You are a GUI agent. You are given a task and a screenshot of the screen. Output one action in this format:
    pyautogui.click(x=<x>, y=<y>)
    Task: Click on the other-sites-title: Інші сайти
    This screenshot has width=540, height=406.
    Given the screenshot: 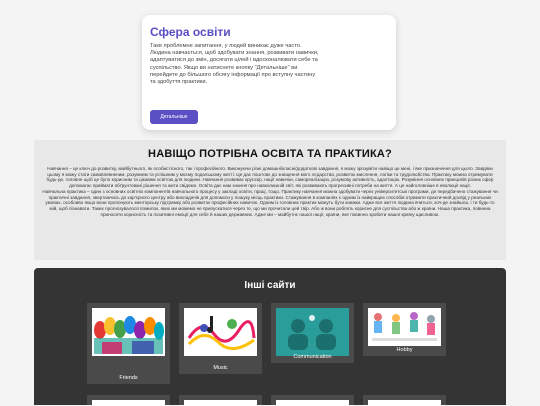 What is the action you would take?
    pyautogui.click(x=270, y=285)
    